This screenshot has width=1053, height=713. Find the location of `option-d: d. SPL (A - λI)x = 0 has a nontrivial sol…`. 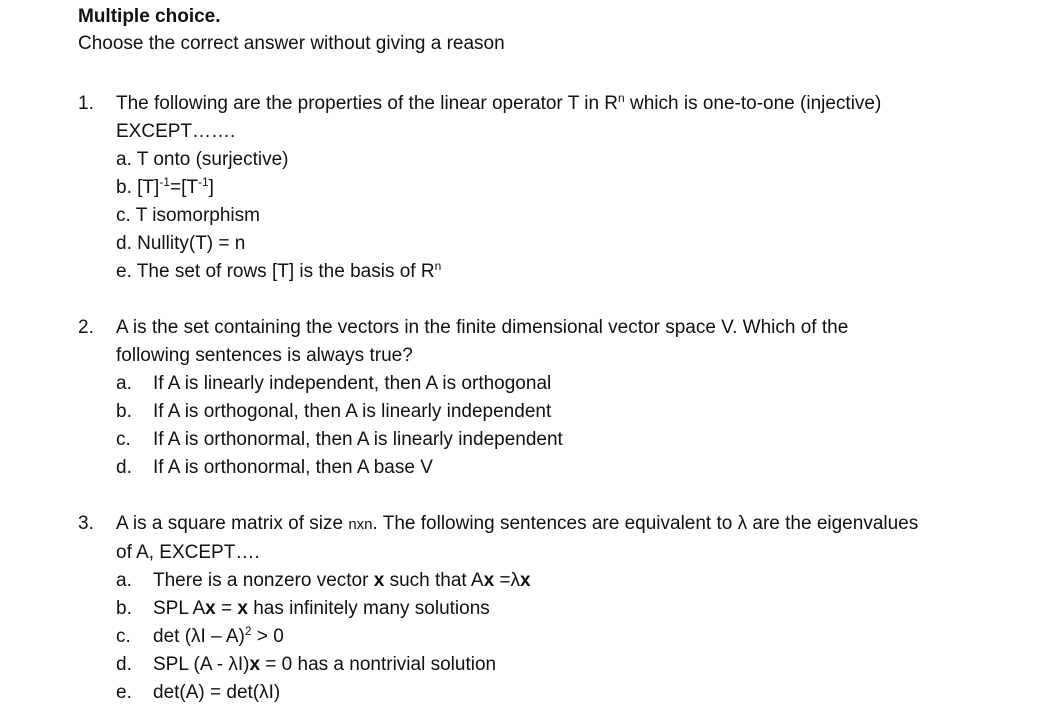

option-d: d. SPL (A - λI)x = 0 has a nontrivial sol… is located at coordinates (558, 665).